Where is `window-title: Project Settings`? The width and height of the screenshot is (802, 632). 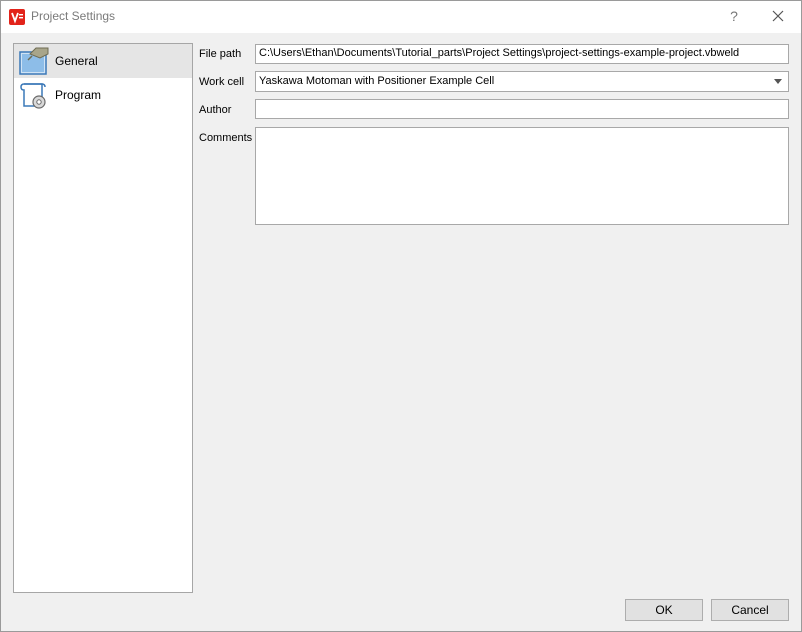 window-title: Project Settings is located at coordinates (73, 16).